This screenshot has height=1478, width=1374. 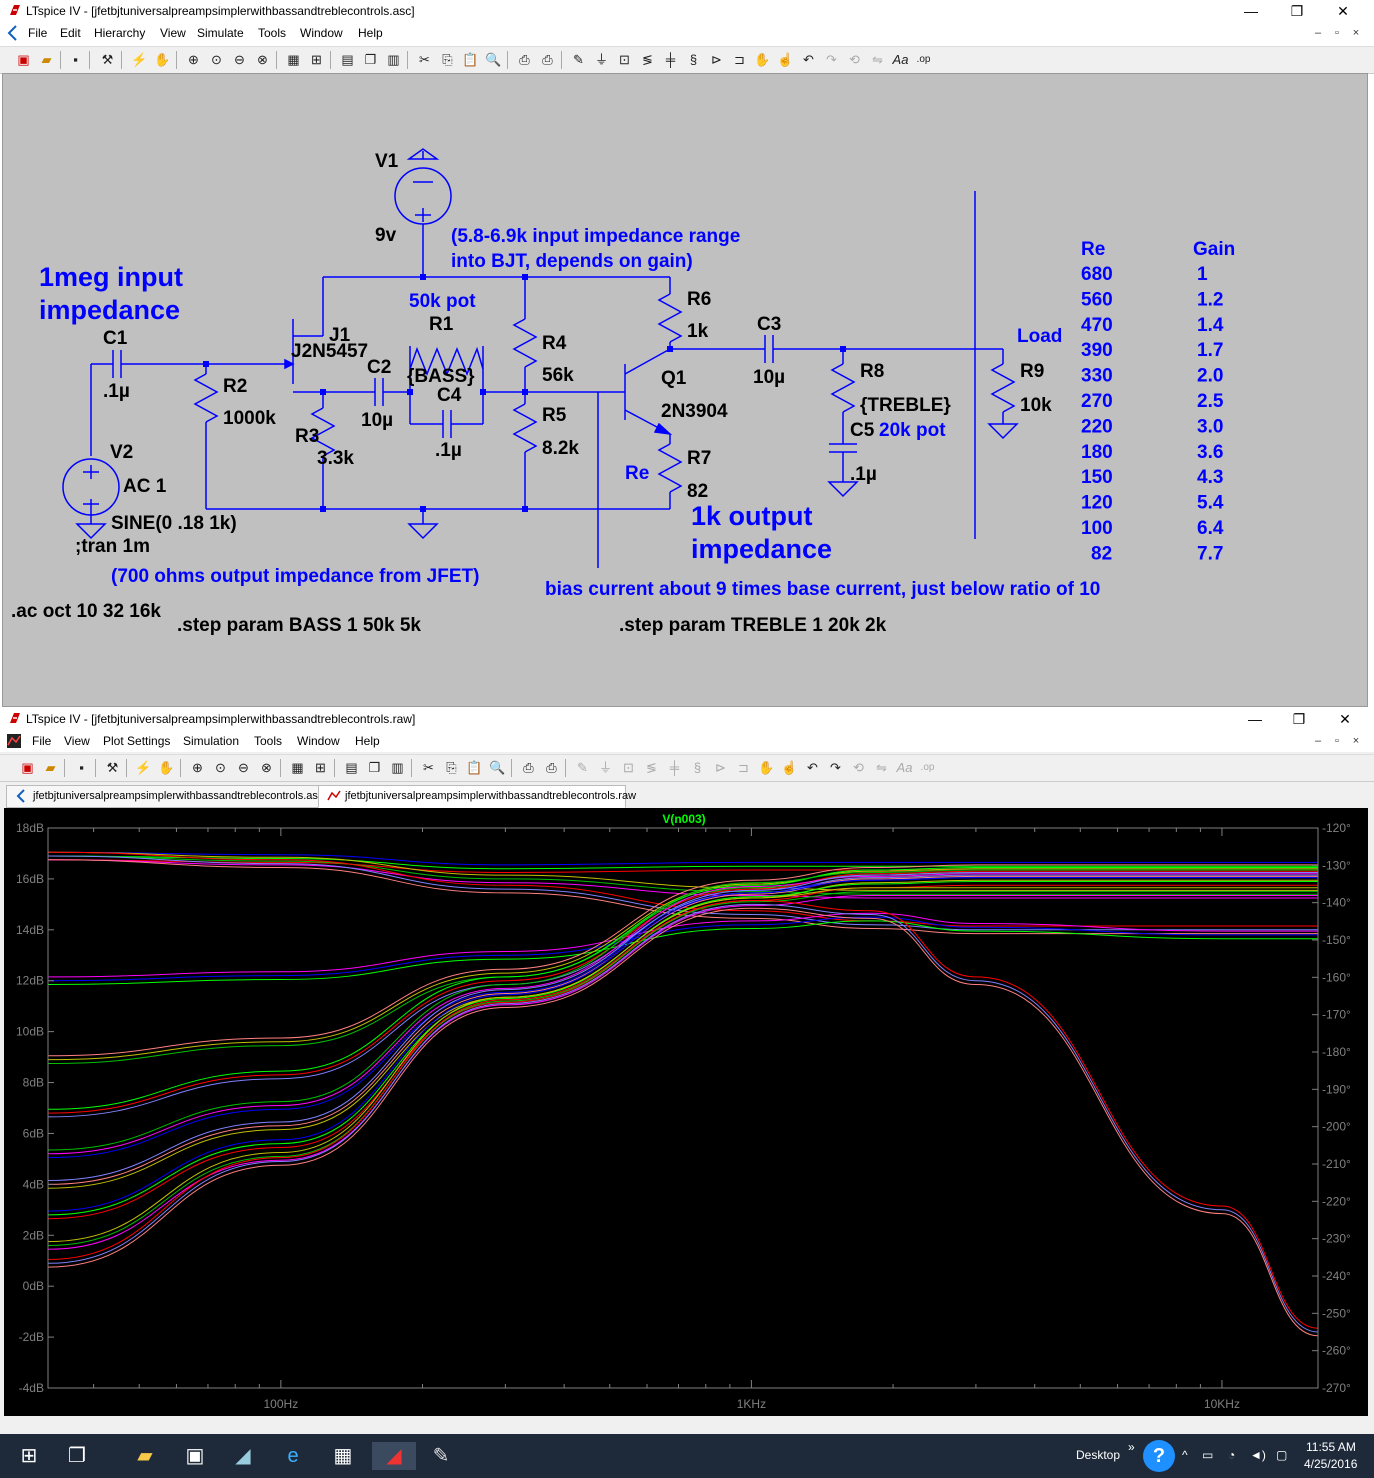 I want to click on internet-explorer-icon: e, so click(x=293, y=1456).